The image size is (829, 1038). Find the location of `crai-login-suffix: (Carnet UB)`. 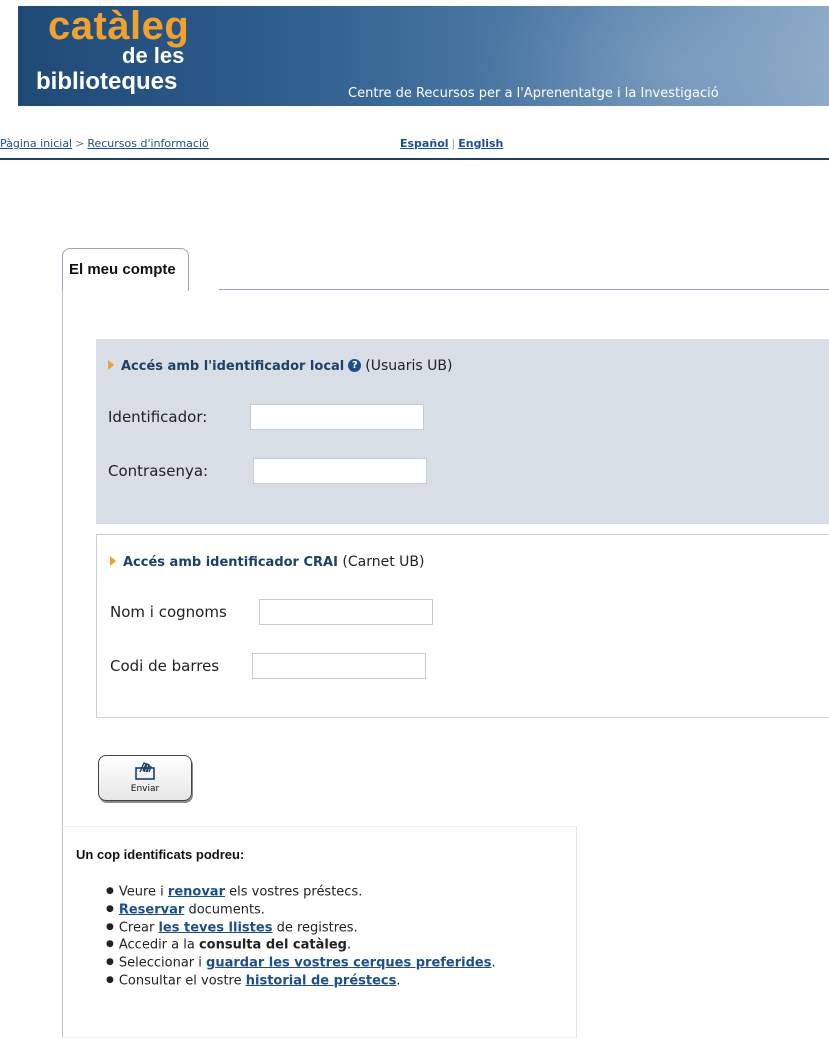

crai-login-suffix: (Carnet UB) is located at coordinates (383, 562).